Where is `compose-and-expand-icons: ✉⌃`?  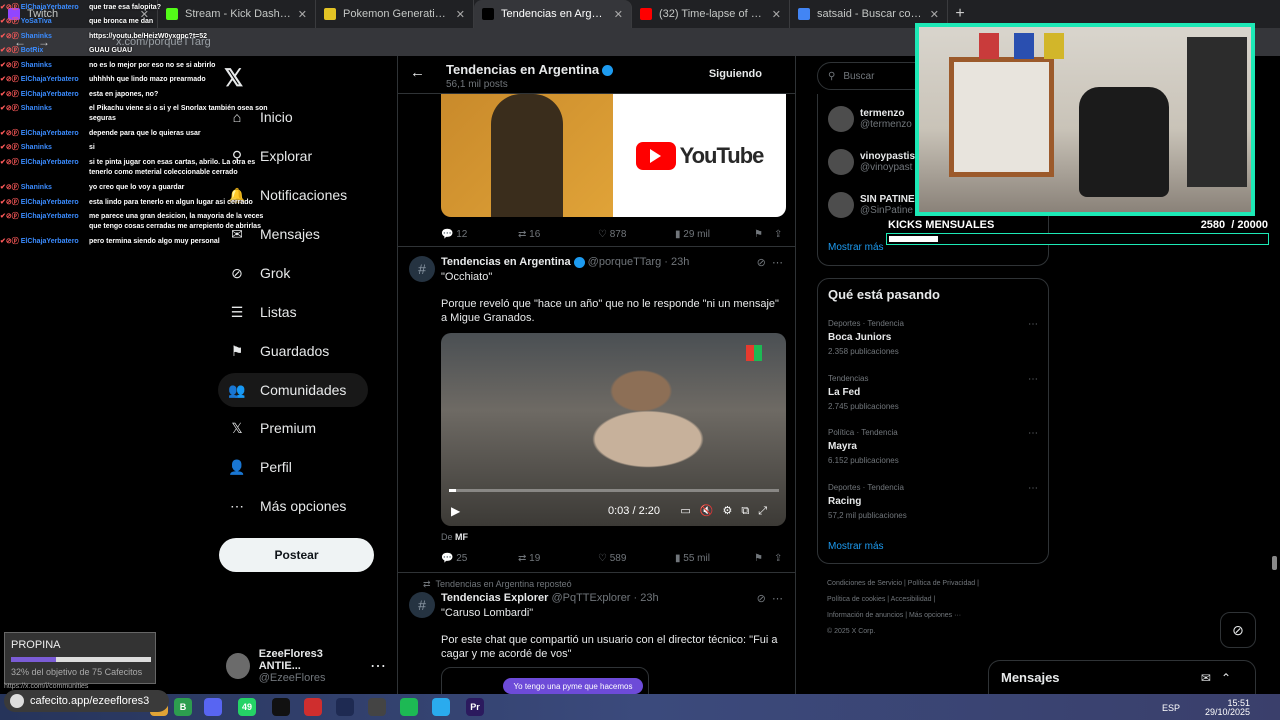 compose-and-expand-icons: ✉⌃ is located at coordinates (1221, 678).